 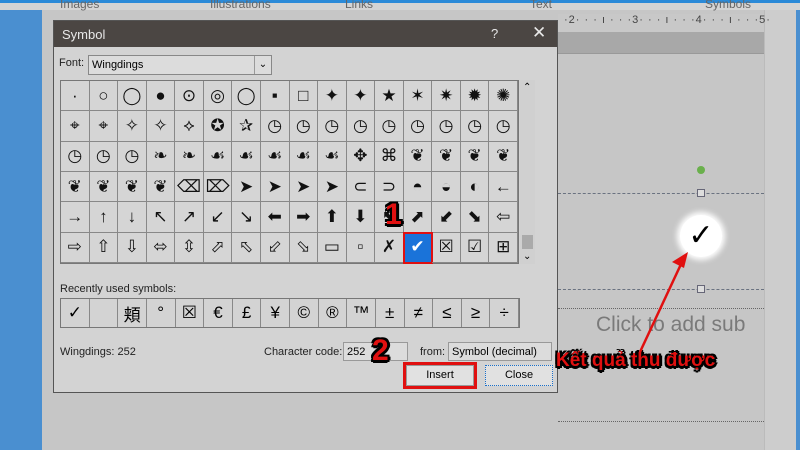 What do you see at coordinates (663, 302) in the screenshot?
I see `annotation-arrow` at bounding box center [663, 302].